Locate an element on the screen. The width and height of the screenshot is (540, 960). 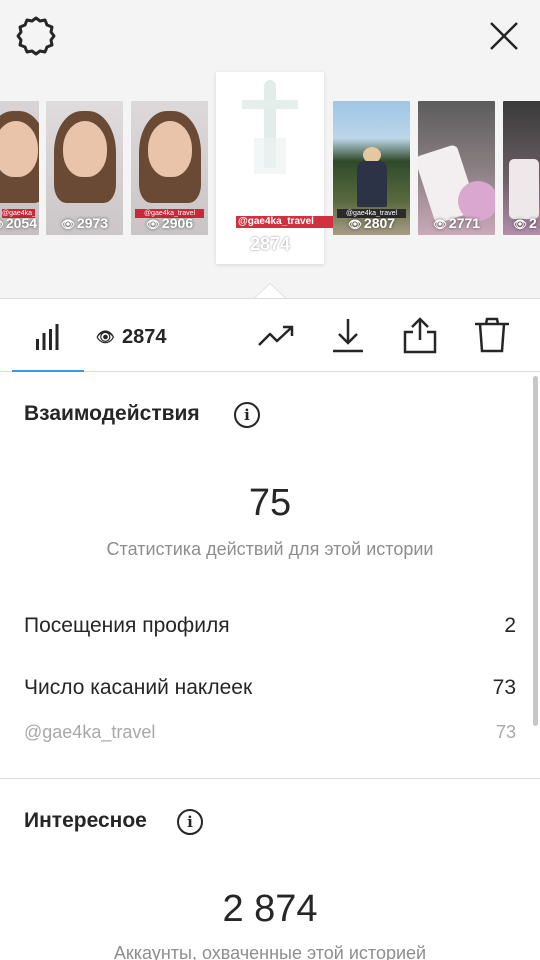
statue-image is located at coordinates (270, 127).